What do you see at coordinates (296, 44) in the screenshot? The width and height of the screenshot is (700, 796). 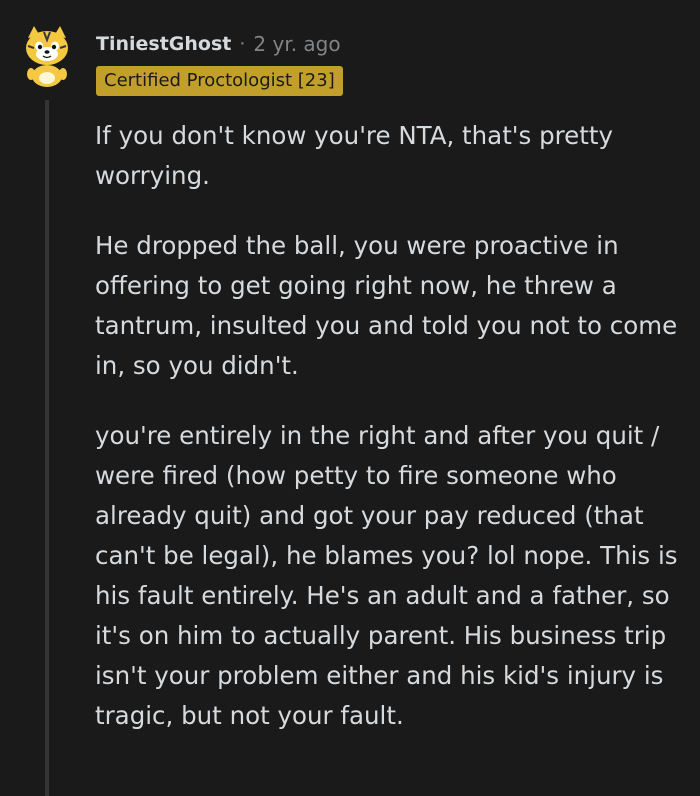 I see `comment-timestamp: 2 yr. ago` at bounding box center [296, 44].